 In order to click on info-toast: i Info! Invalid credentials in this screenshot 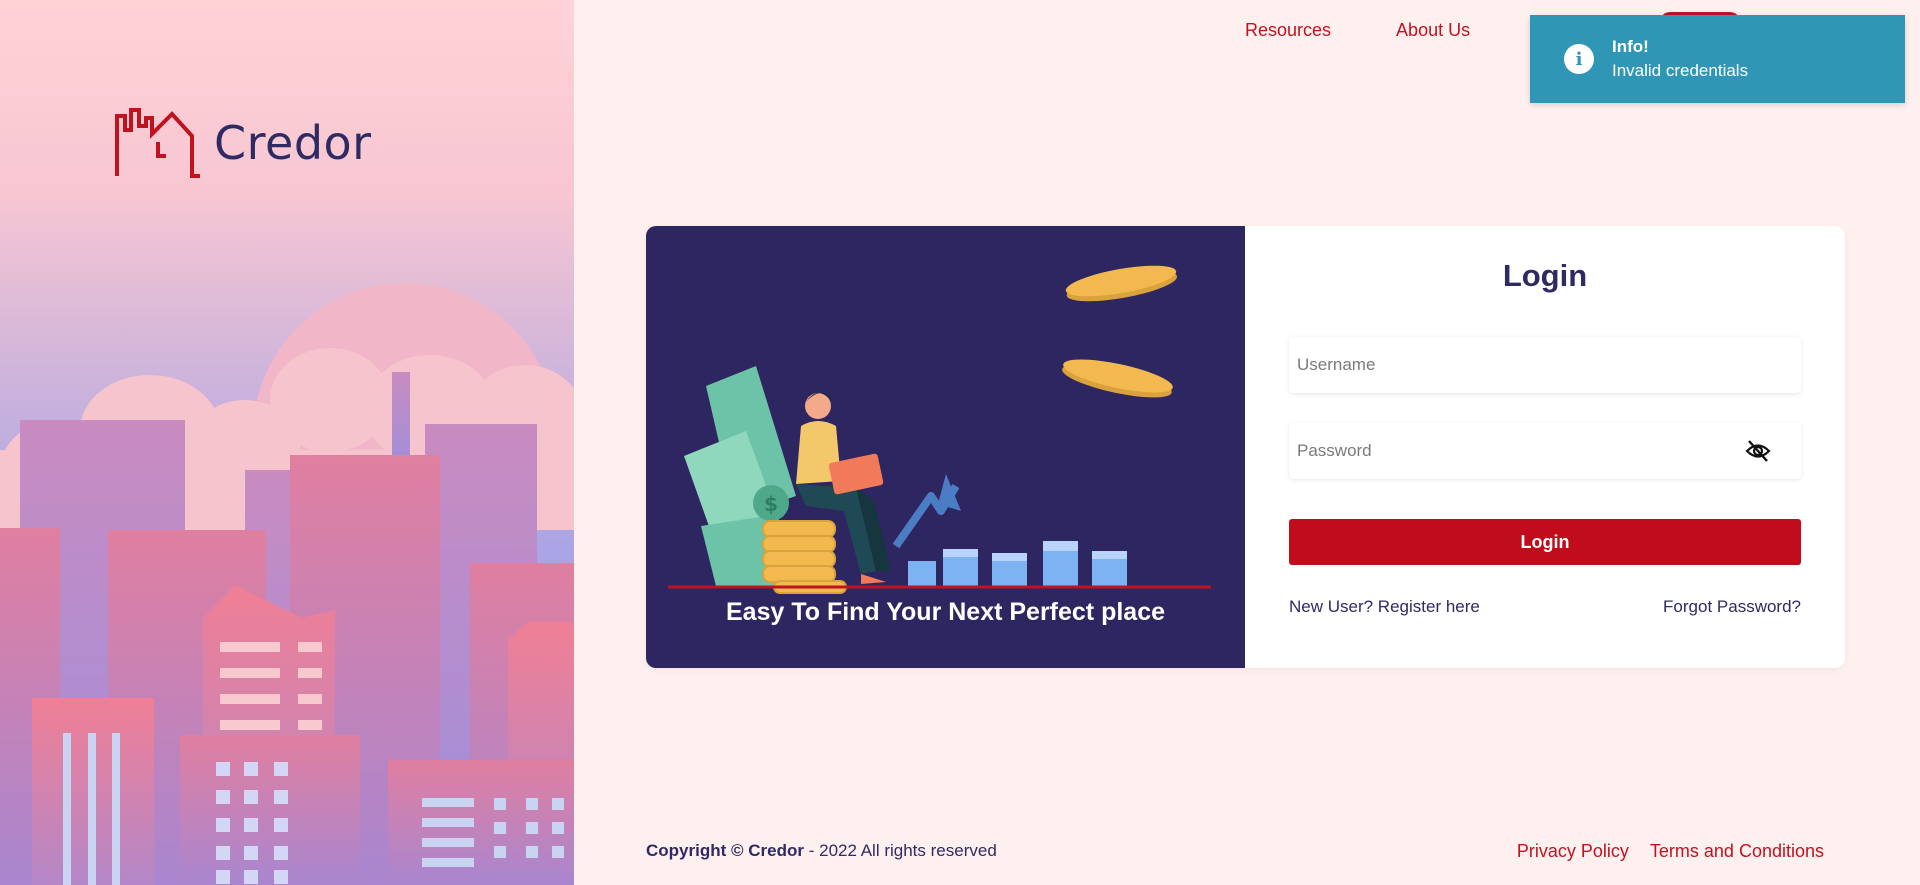, I will do `click(1717, 59)`.